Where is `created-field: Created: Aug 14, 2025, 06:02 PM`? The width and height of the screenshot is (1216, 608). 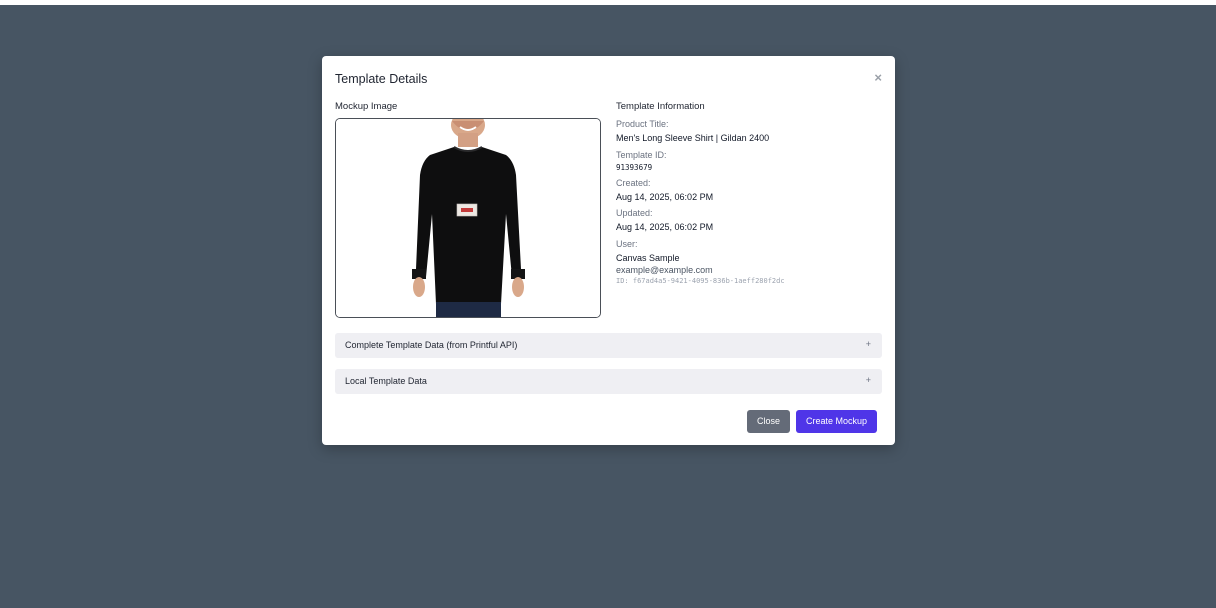 created-field: Created: Aug 14, 2025, 06:02 PM is located at coordinates (664, 190).